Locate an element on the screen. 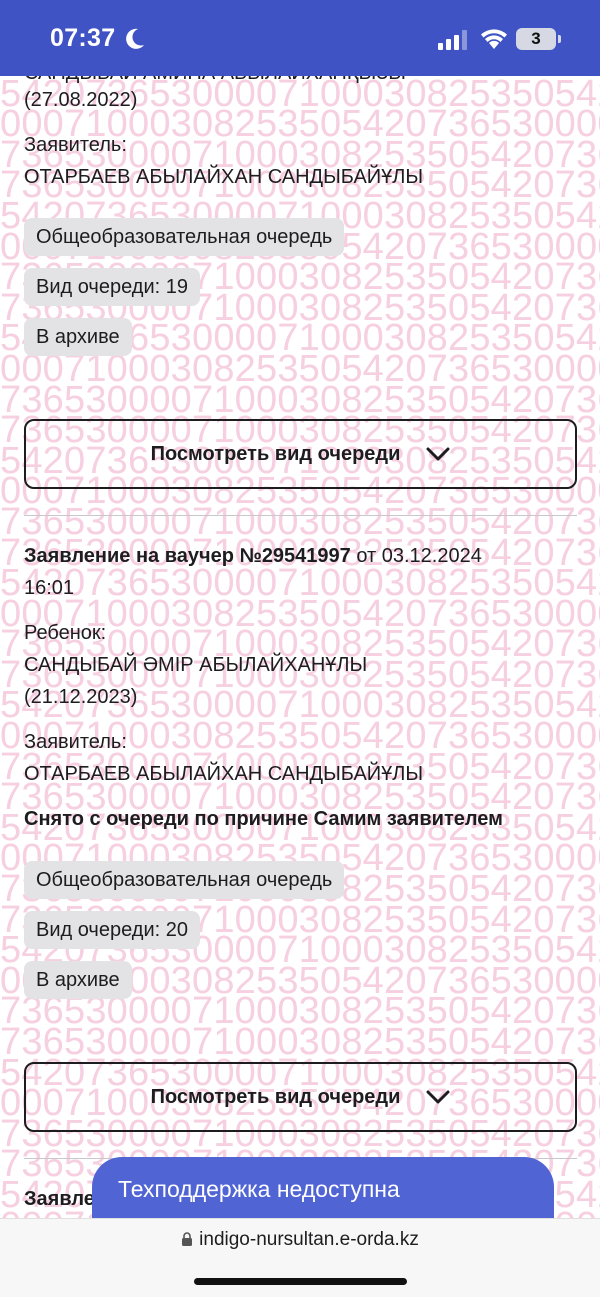 The height and width of the screenshot is (1297, 600). watermark-line: 542073653000071000308253505420736 is located at coordinates (300, 583).